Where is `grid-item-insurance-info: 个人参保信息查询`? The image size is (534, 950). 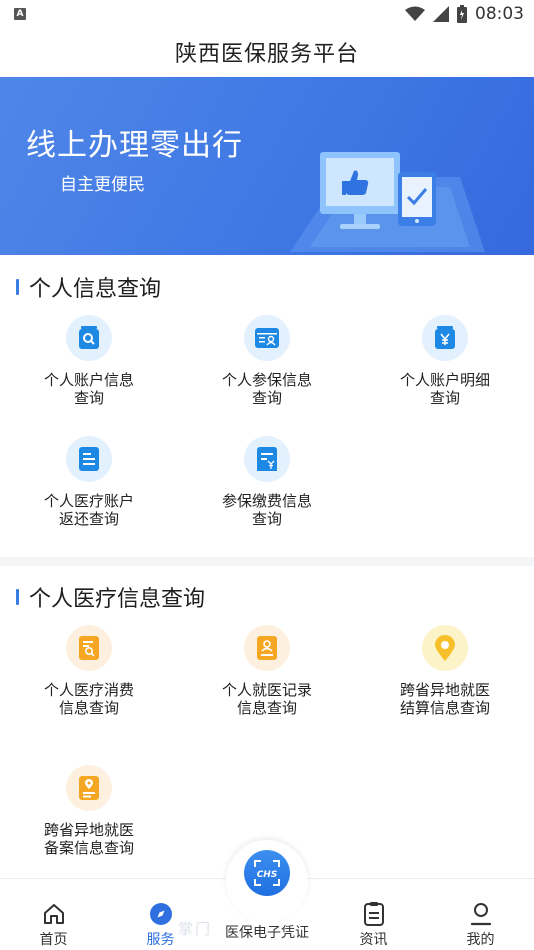
grid-item-insurance-info: 个人参保信息查询 is located at coordinates (267, 361).